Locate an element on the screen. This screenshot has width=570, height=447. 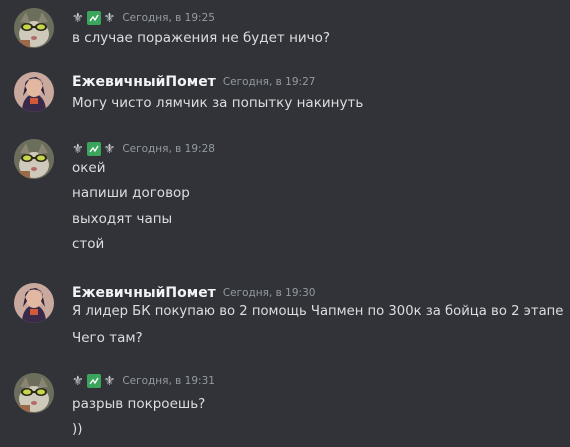
message-text: )) is located at coordinates (77, 429).